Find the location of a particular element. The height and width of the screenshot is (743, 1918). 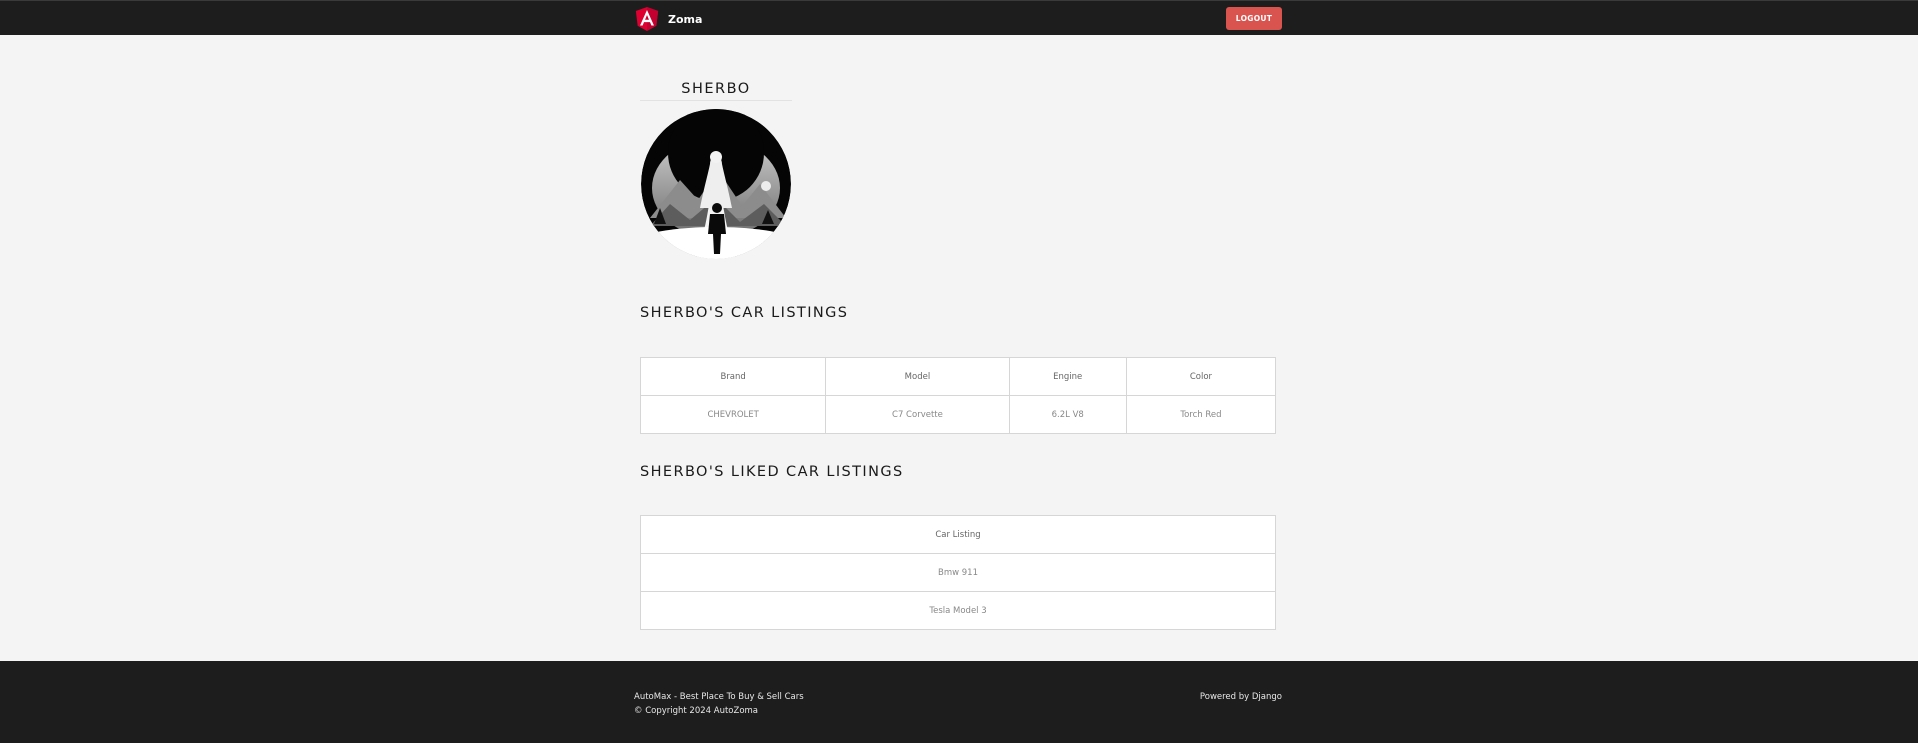

navbar: Zoma LOGOUT is located at coordinates (959, 17).